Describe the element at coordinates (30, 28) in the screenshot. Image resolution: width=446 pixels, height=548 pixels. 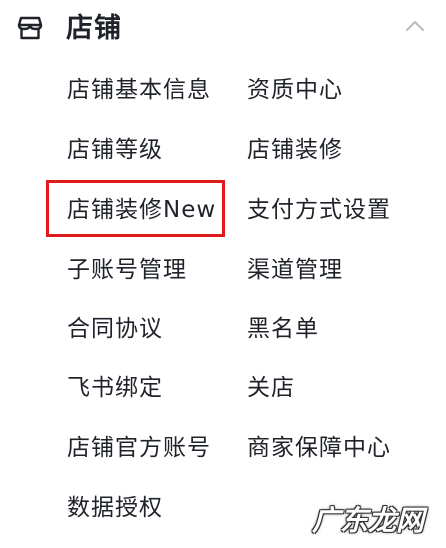
I see `store-icon` at that location.